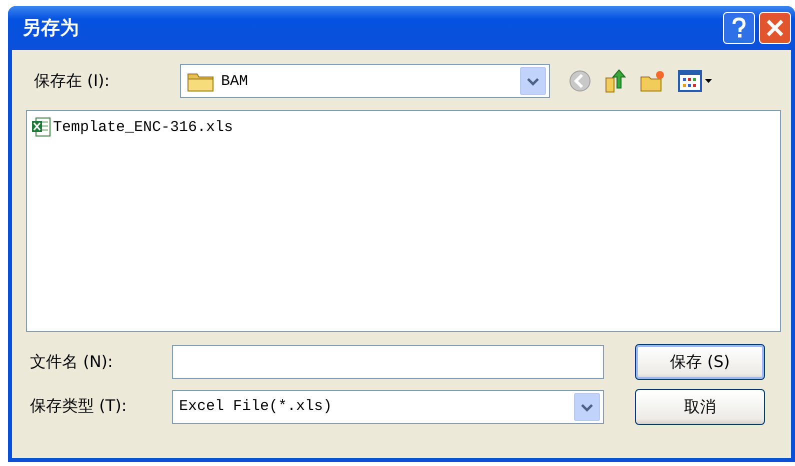  Describe the element at coordinates (71, 362) in the screenshot. I see `file-name-label: 文件名 (N):` at that location.